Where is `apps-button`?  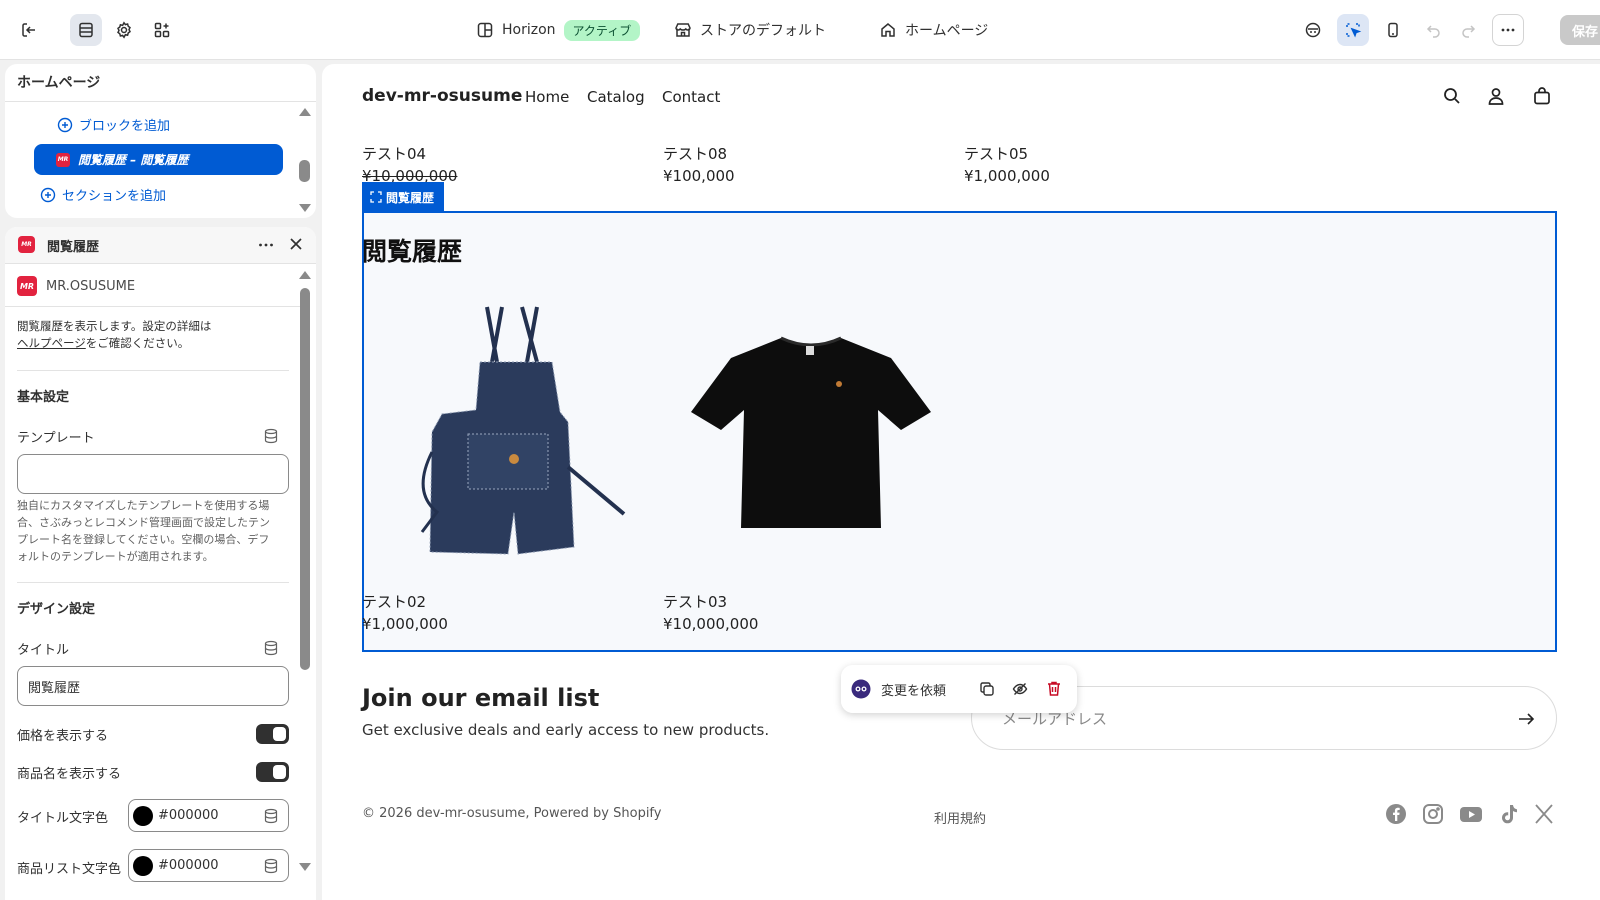 apps-button is located at coordinates (162, 30).